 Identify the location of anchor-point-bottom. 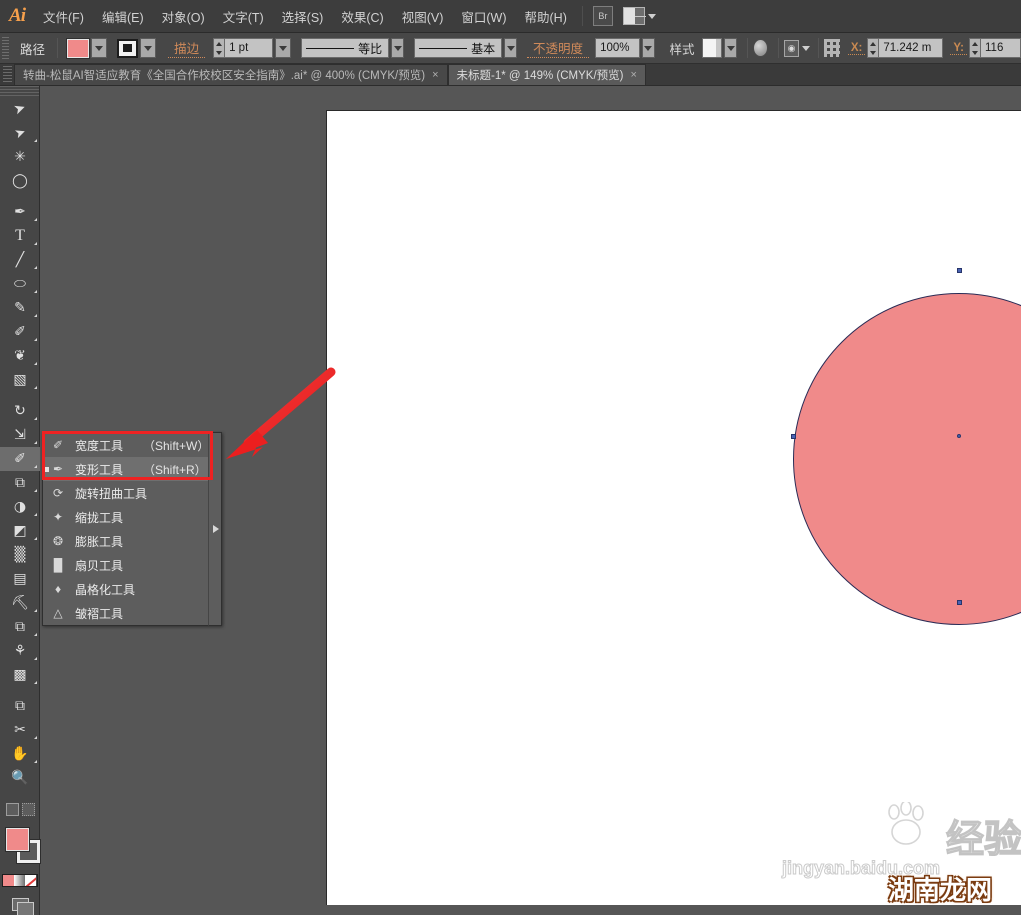
(959, 602).